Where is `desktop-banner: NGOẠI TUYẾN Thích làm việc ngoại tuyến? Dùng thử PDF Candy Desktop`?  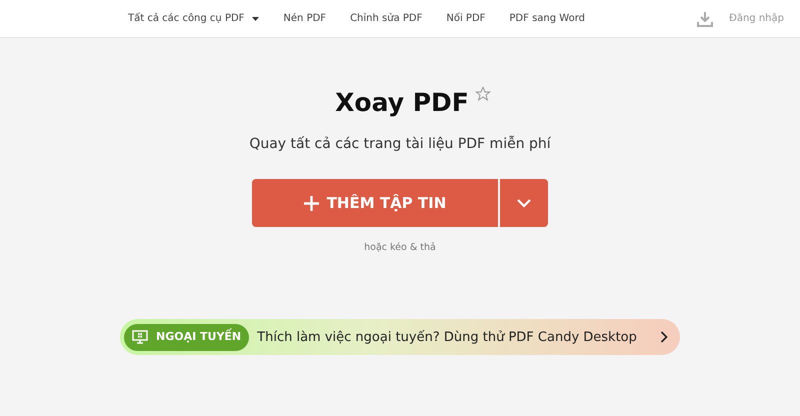
desktop-banner: NGOẠI TUYẾN Thích làm việc ngoại tuyến? Dùng thử PDF Candy Desktop is located at coordinates (400, 337).